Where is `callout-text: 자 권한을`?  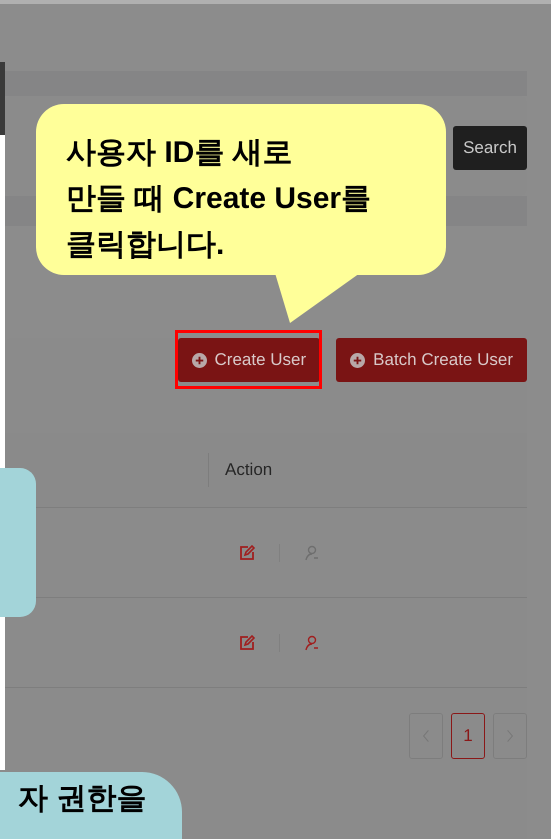 callout-text: 자 권한을 is located at coordinates (83, 799).